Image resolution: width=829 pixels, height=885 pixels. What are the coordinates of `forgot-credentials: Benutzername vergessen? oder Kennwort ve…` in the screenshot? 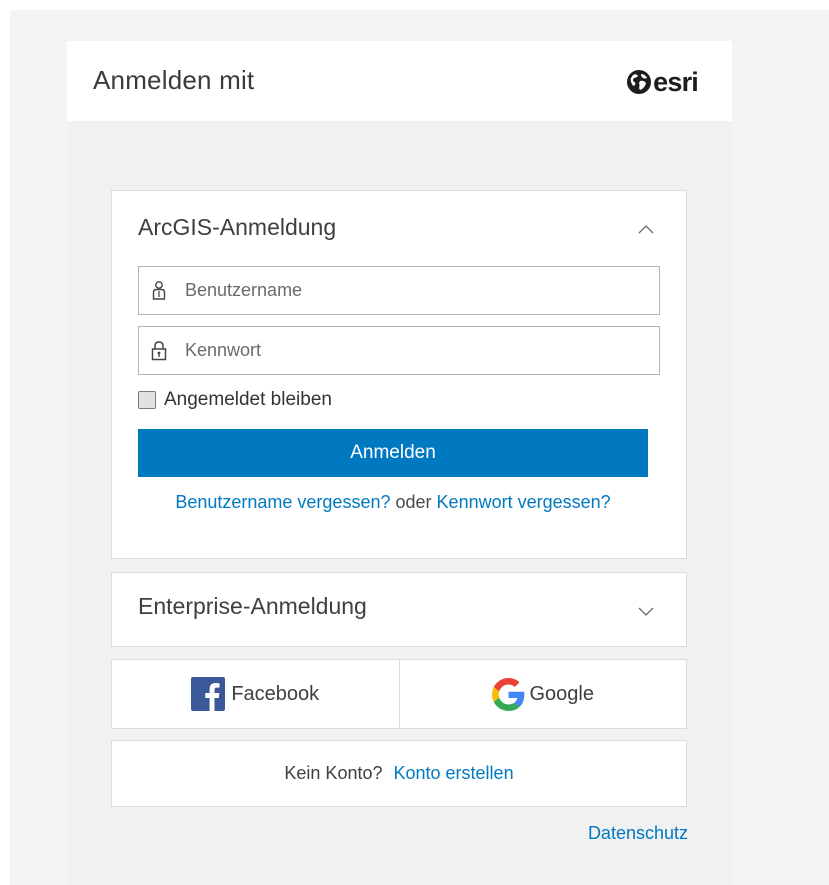 It's located at (393, 502).